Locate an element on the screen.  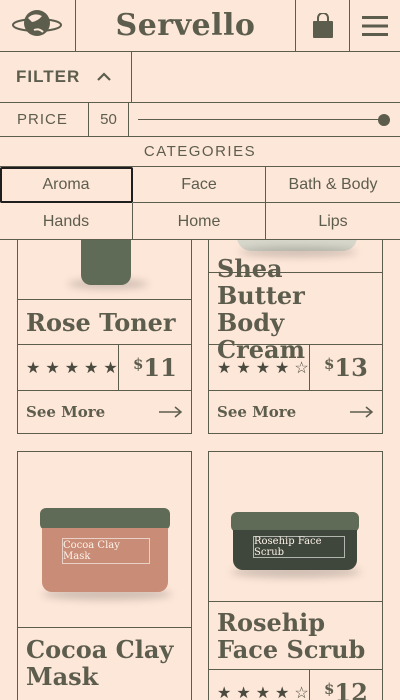
category-hands: Hands is located at coordinates (66, 221).